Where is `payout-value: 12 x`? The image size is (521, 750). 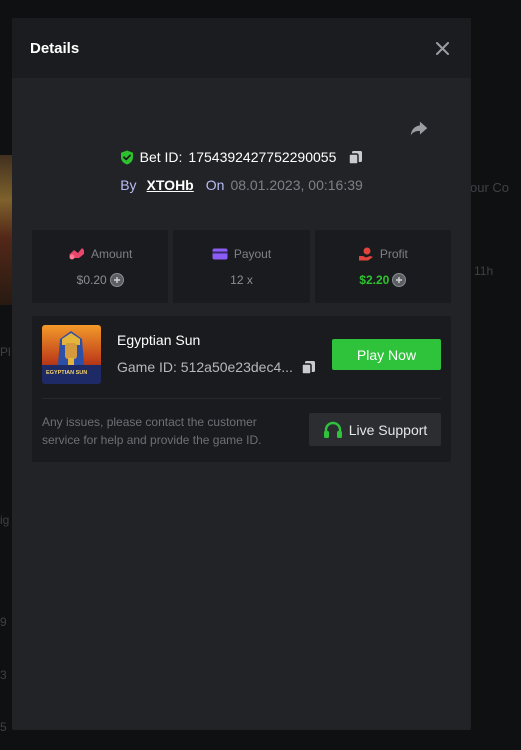
payout-value: 12 x is located at coordinates (241, 279).